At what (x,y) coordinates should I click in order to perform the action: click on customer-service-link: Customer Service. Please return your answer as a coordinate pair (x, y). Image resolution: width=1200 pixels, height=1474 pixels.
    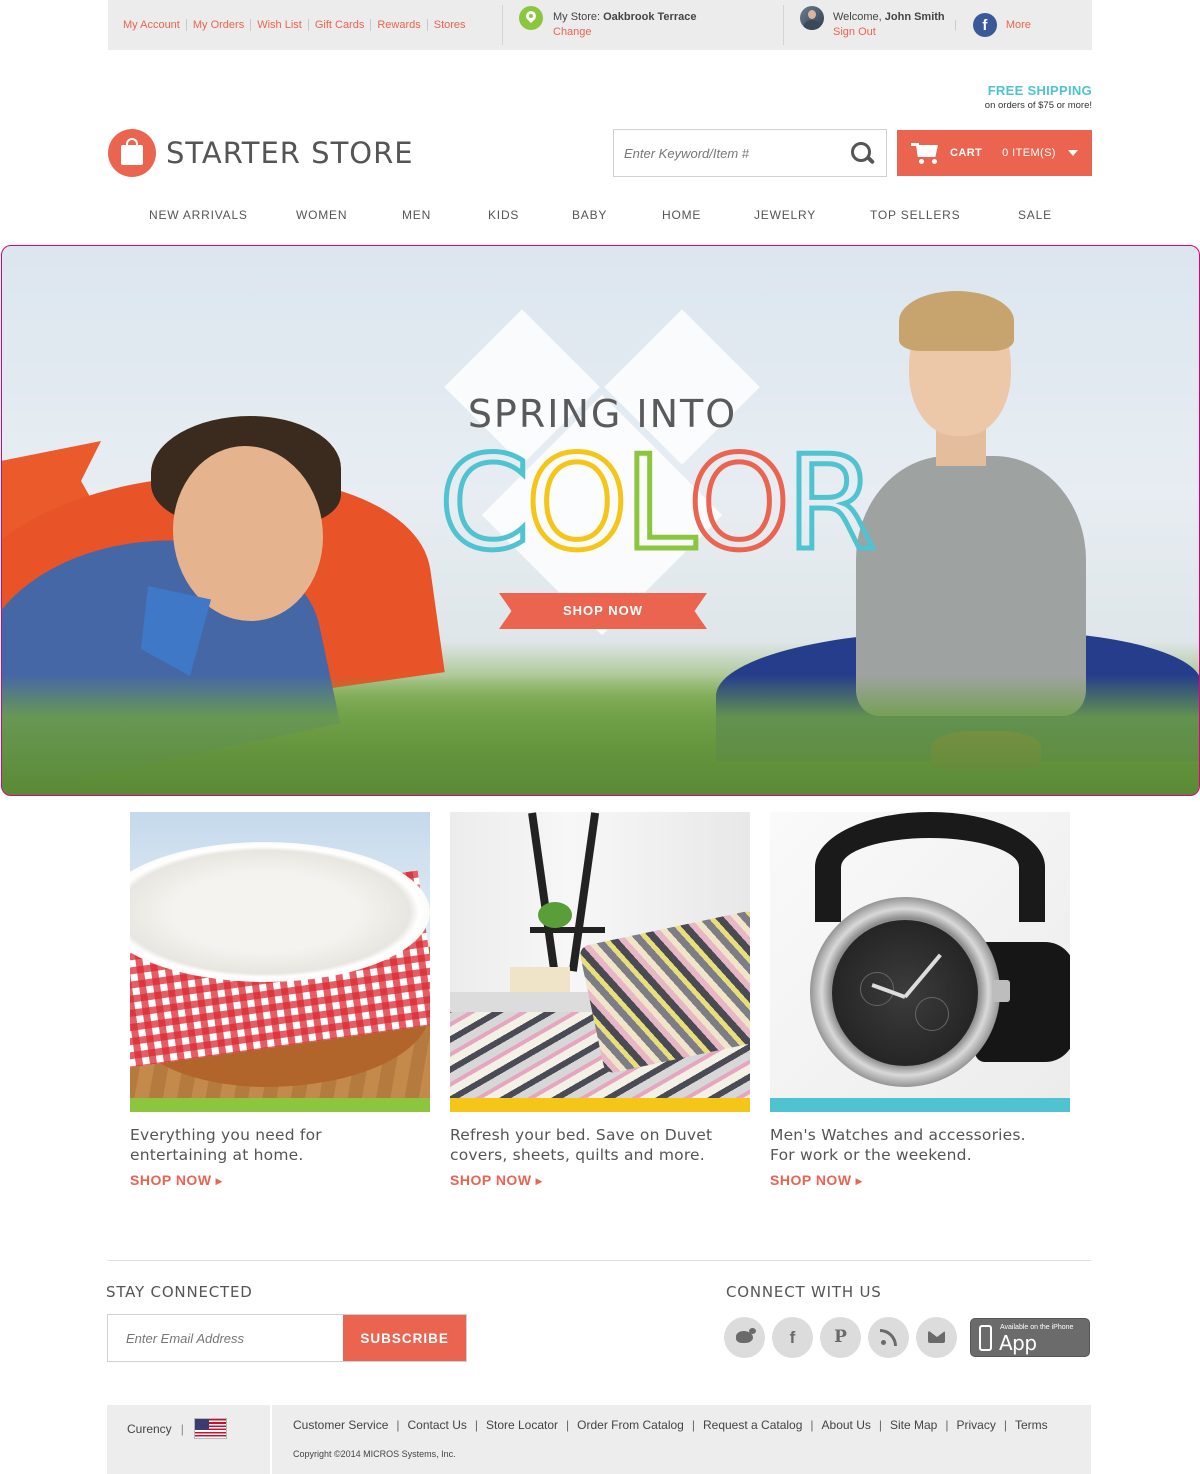
    Looking at the image, I should click on (340, 1425).